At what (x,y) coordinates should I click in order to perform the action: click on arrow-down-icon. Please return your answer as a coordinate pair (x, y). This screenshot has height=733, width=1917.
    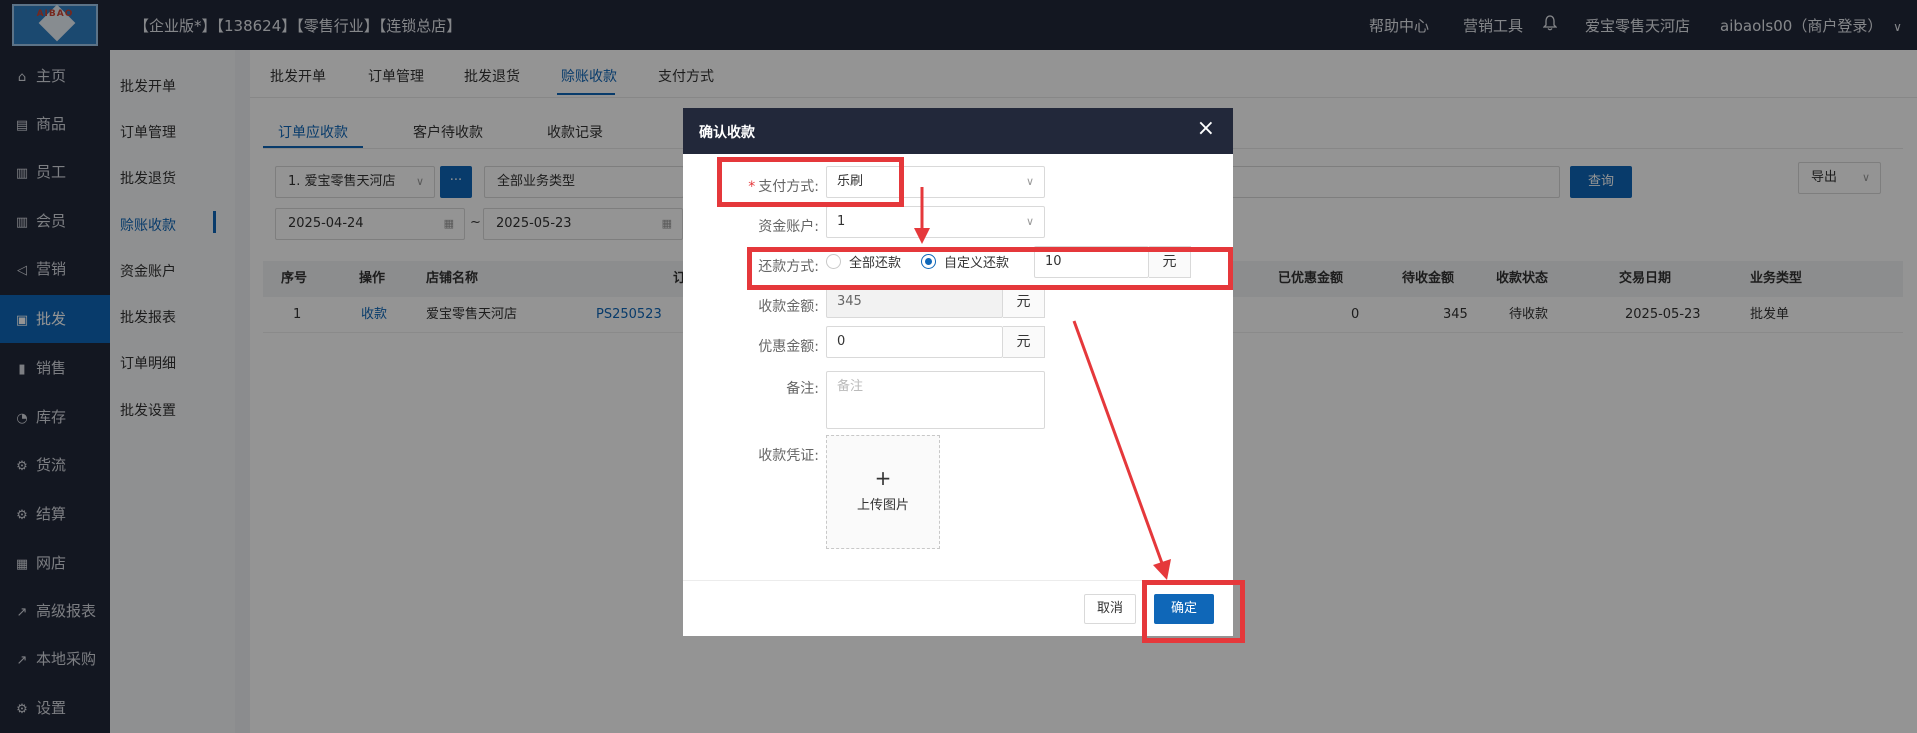
    Looking at the image, I should click on (922, 215).